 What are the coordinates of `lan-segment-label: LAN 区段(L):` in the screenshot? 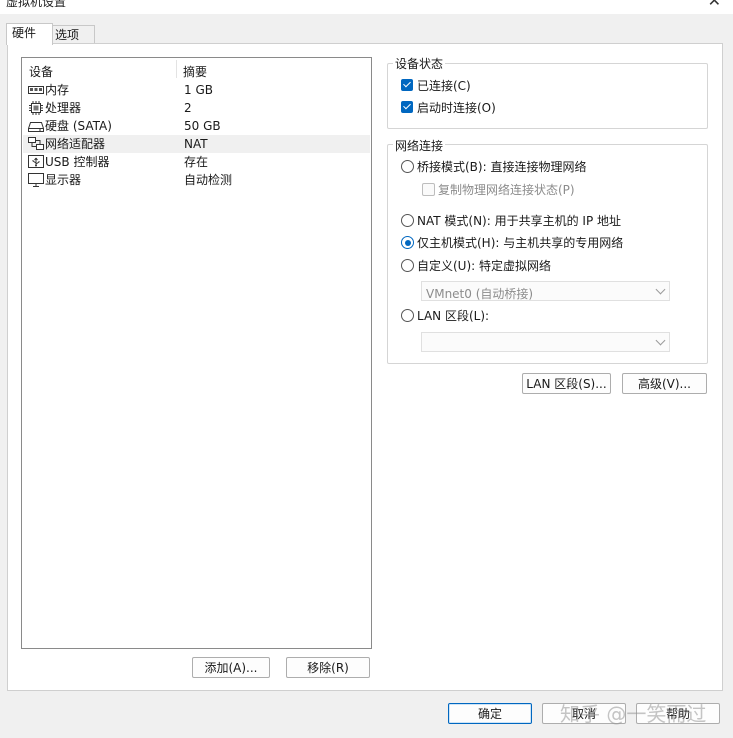 It's located at (453, 315).